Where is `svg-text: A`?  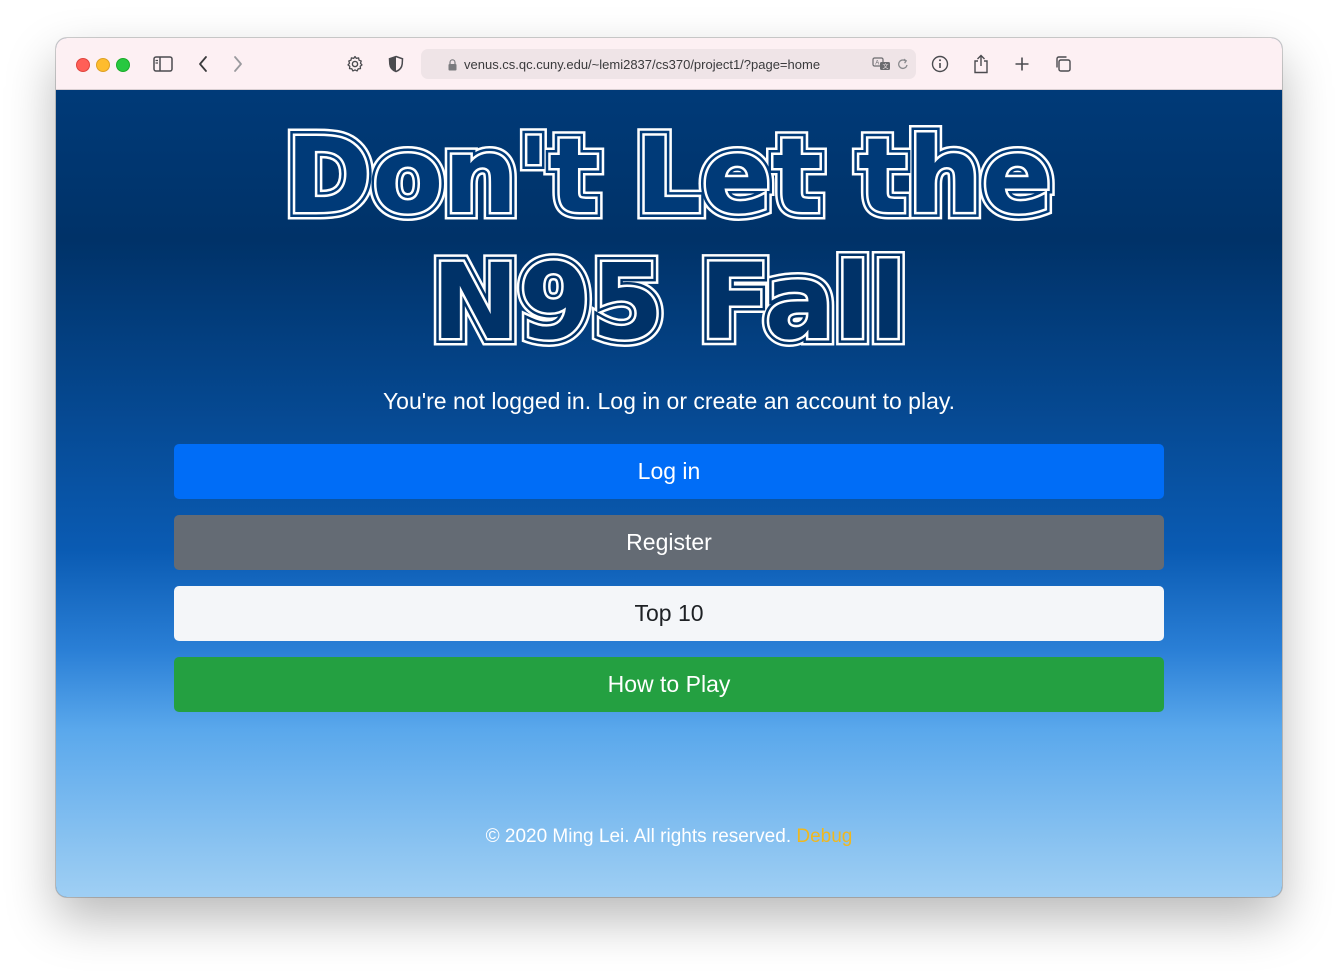
svg-text: A is located at coordinates (877, 64).